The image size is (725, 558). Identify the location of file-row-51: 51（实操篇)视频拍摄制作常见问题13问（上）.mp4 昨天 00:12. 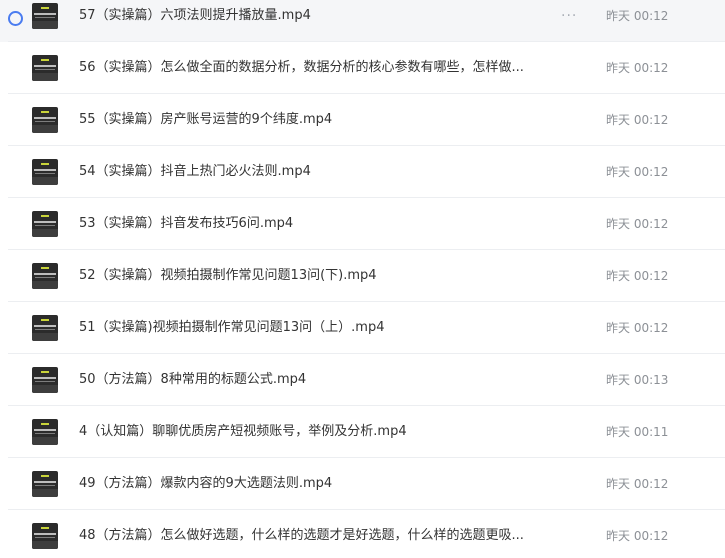
(362, 328).